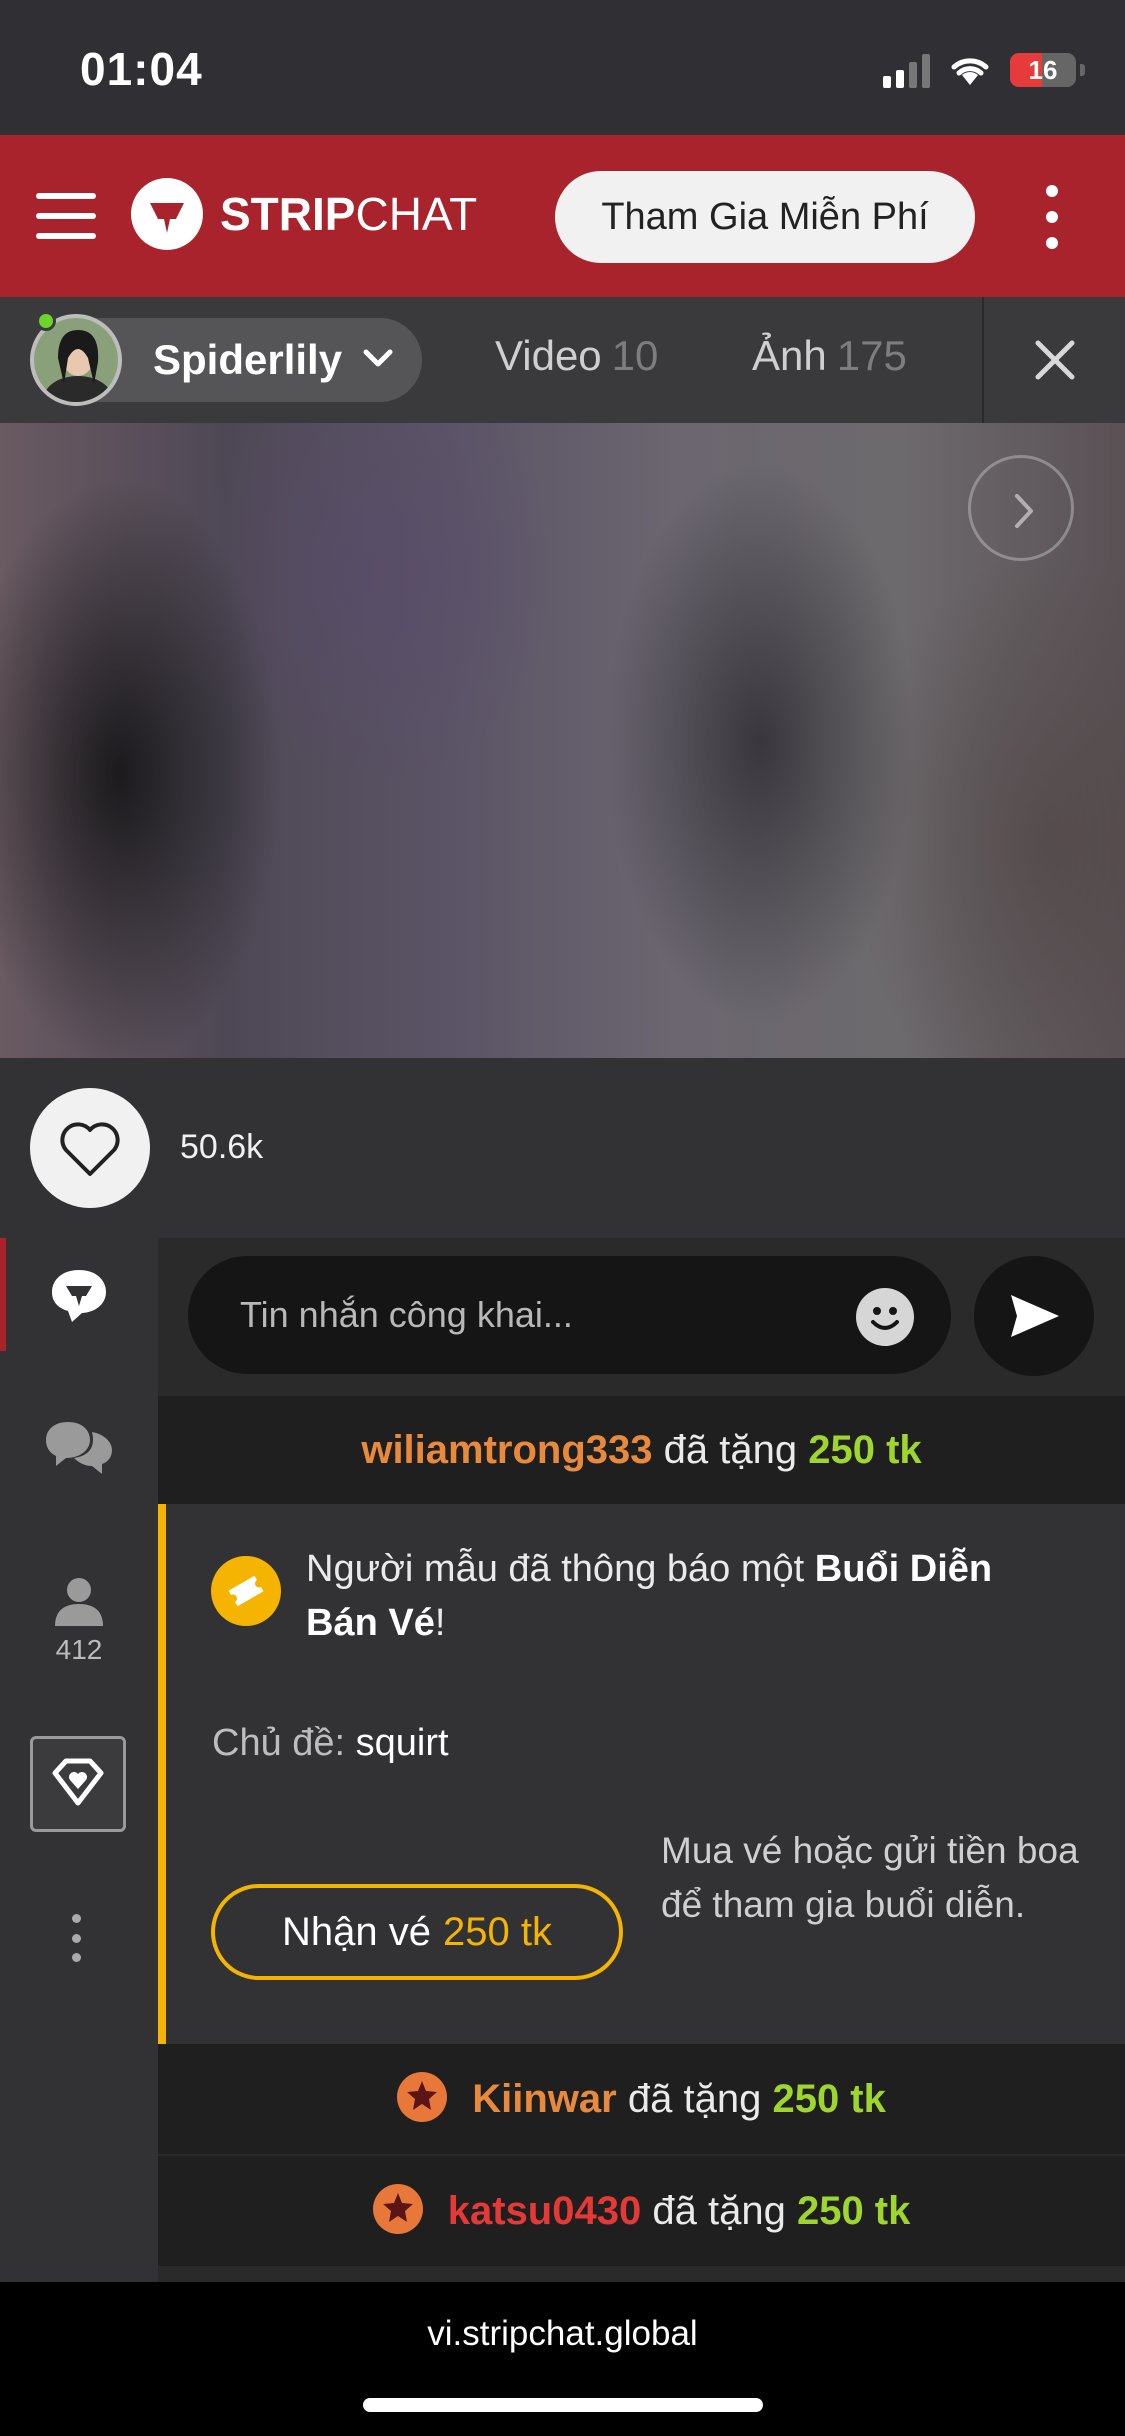  Describe the element at coordinates (576, 356) in the screenshot. I see `tab-video: Video 10` at that location.